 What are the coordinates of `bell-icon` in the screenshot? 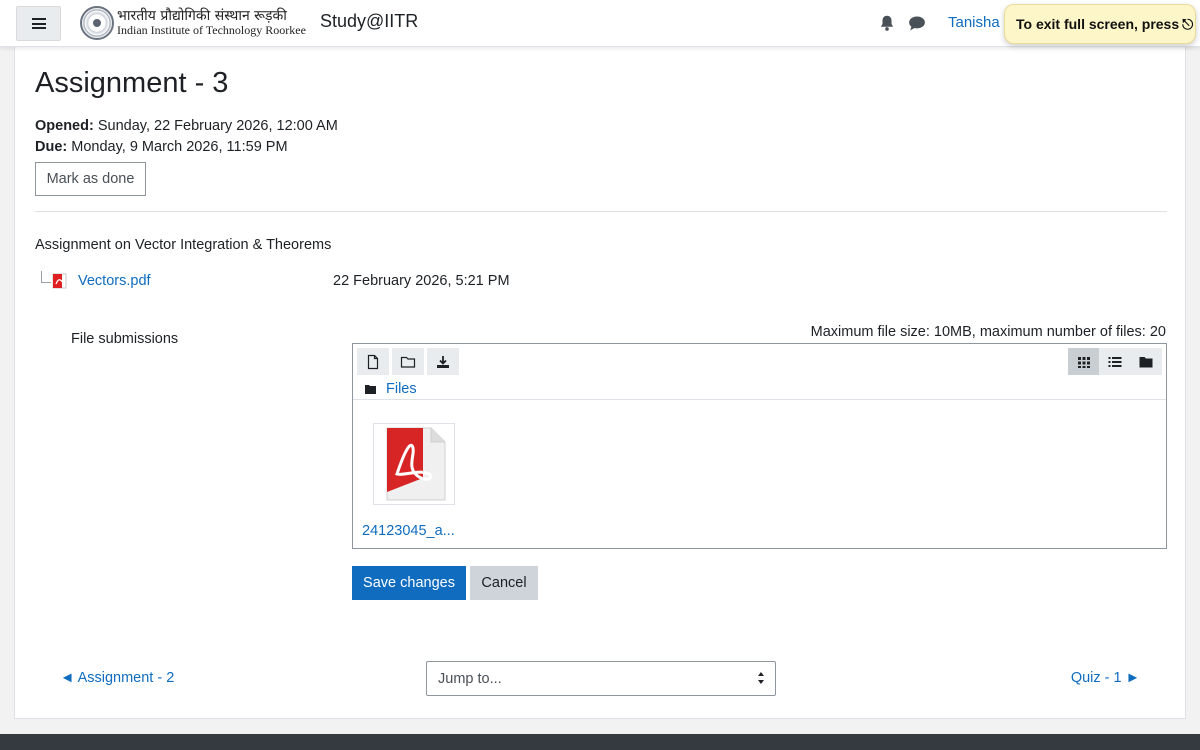 It's located at (887, 23).